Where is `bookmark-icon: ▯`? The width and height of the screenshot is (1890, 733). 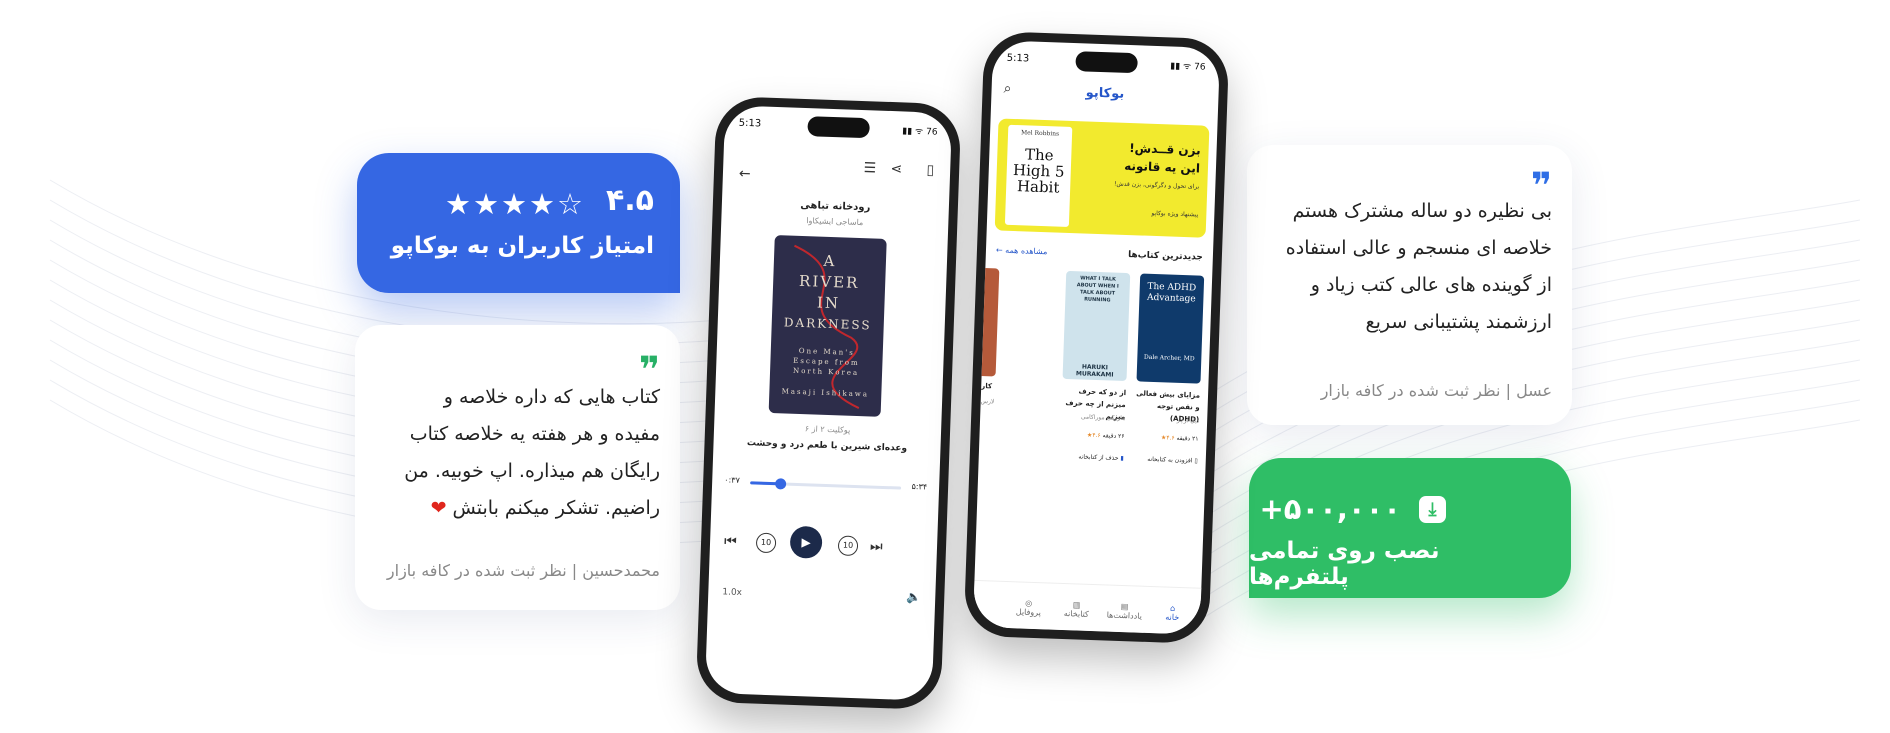 bookmark-icon: ▯ is located at coordinates (1196, 461).